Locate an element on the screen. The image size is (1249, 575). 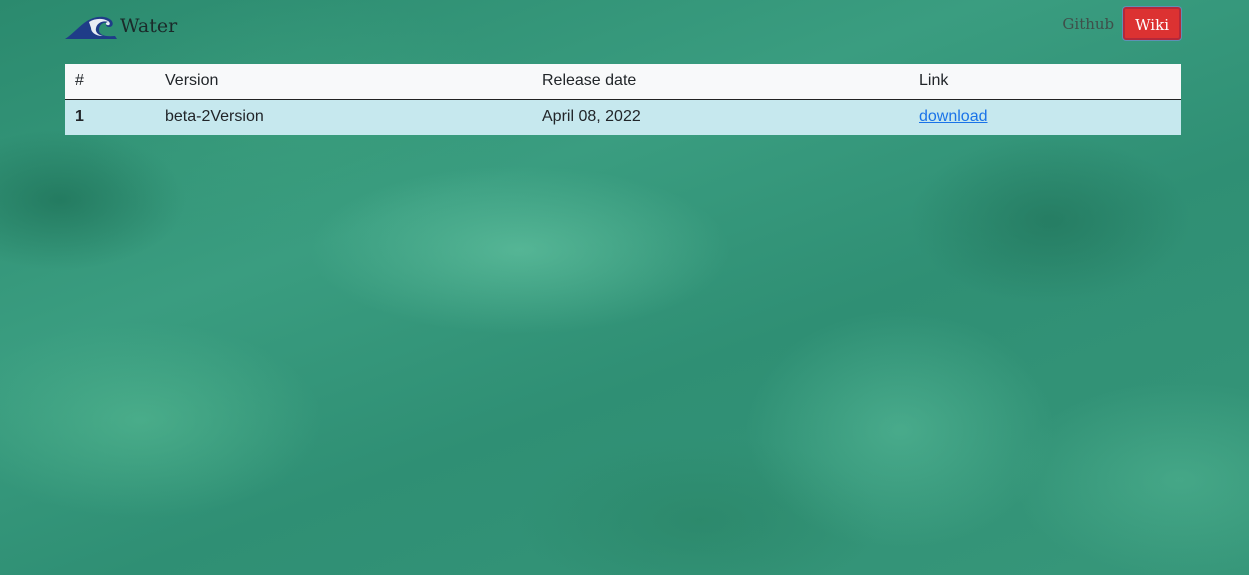
row-version: beta-2Version is located at coordinates (214, 117).